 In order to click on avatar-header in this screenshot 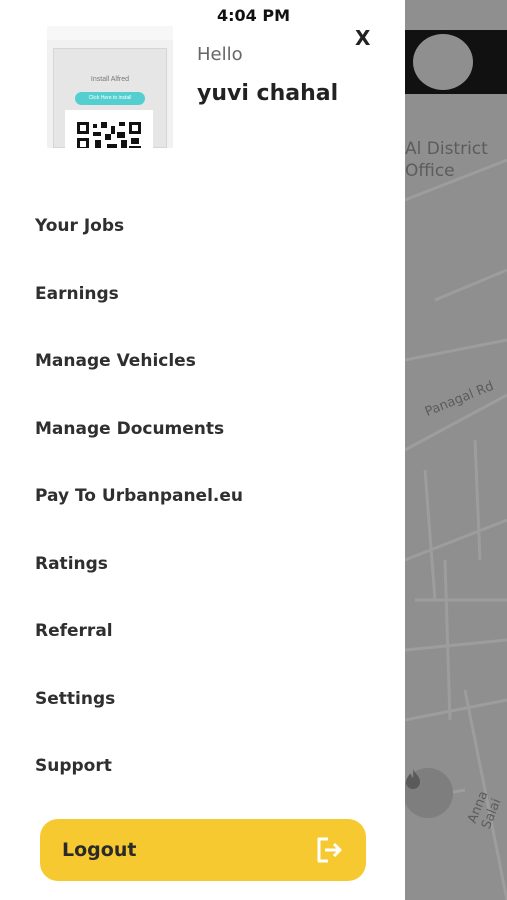, I will do `click(110, 33)`.